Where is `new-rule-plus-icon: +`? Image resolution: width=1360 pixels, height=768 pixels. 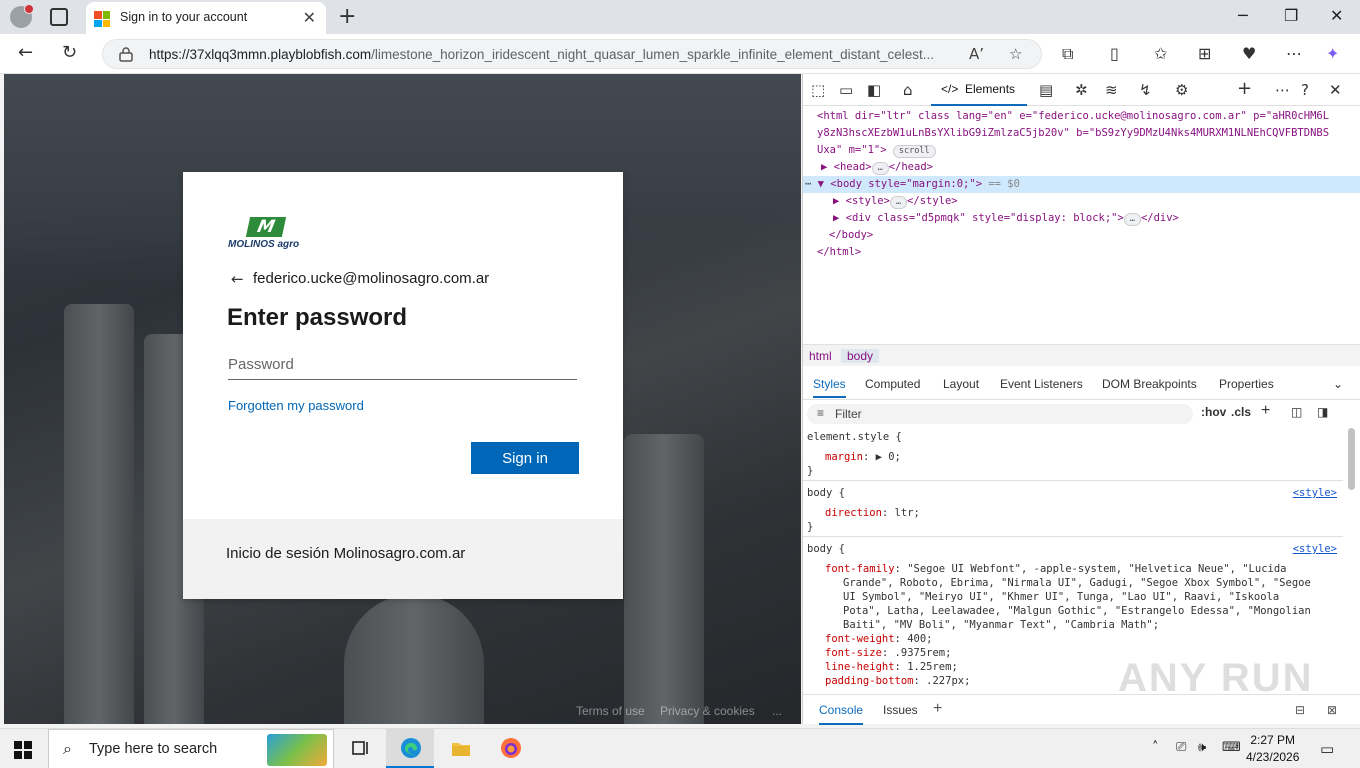
new-rule-plus-icon: + is located at coordinates (1265, 411).